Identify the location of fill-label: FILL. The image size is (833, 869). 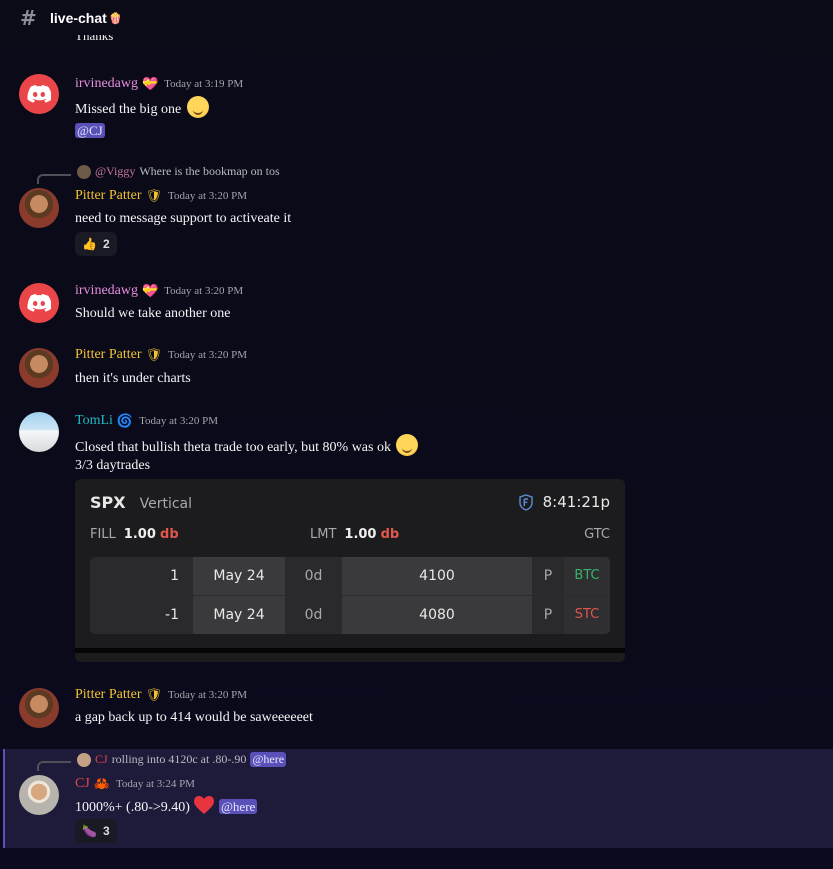
(103, 534).